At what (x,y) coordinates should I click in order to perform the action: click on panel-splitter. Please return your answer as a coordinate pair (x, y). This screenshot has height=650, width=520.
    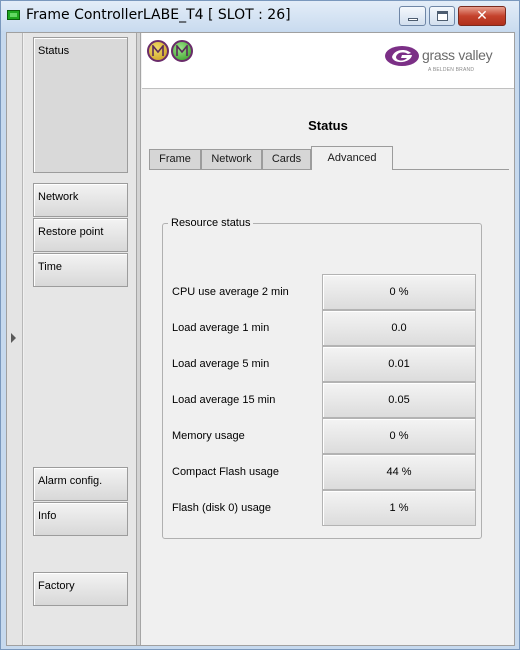
    Looking at the image, I should click on (139, 339).